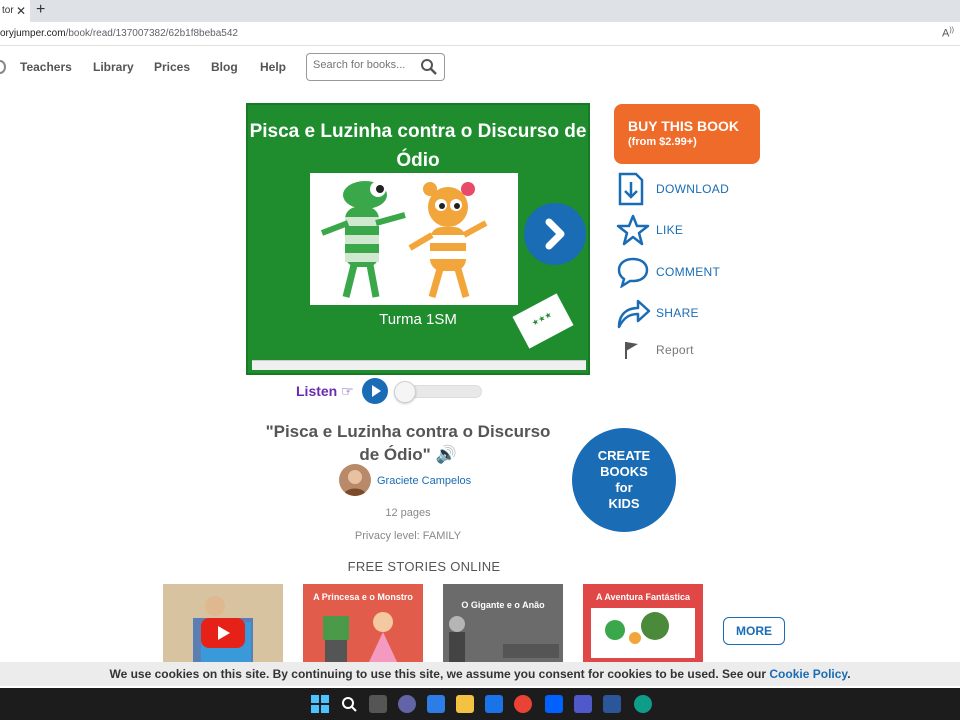 Image resolution: width=960 pixels, height=720 pixels. Describe the element at coordinates (693, 189) in the screenshot. I see `download-label: DOWNLOAD` at that location.